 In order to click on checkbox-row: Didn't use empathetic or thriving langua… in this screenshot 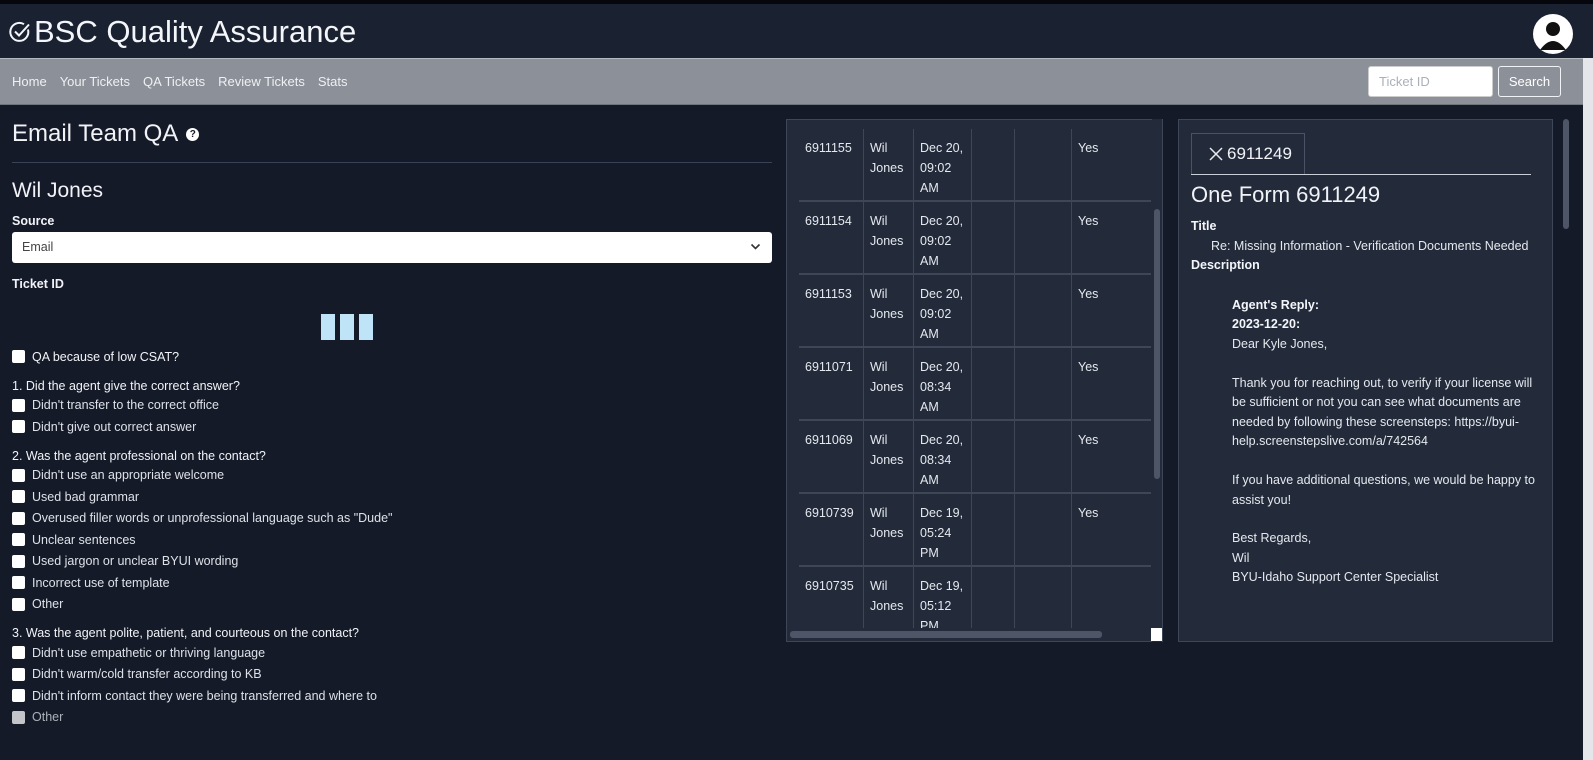, I will do `click(202, 653)`.